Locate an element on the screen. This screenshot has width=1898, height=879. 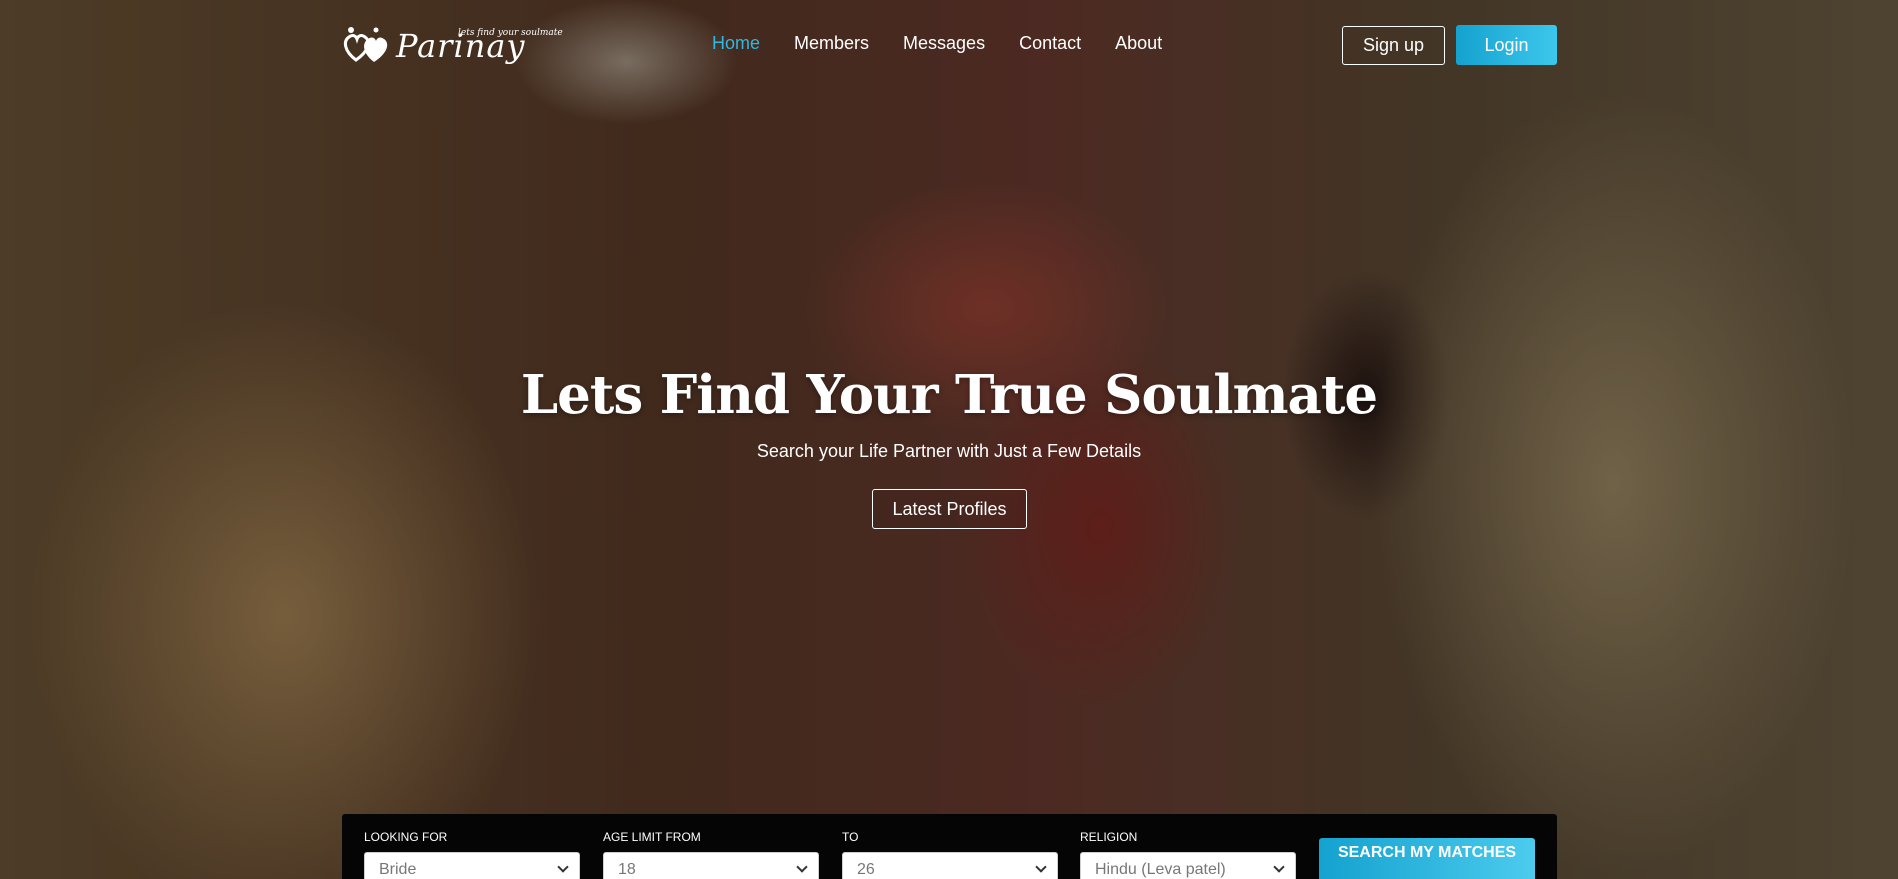
signup-button: Sign up is located at coordinates (1393, 45).